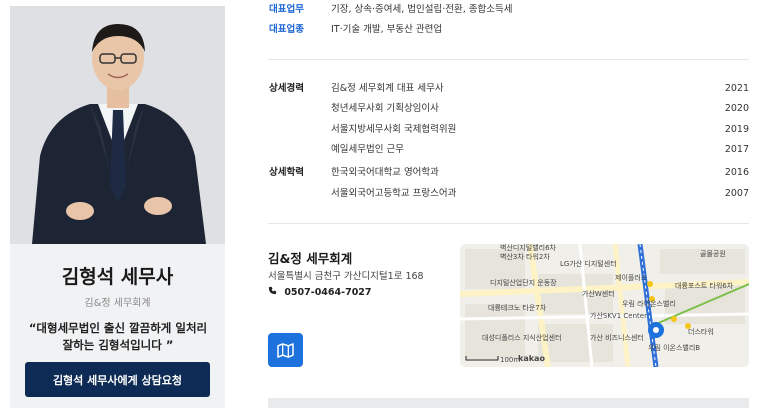  I want to click on summary-value: 기장, 상속·증여세, 법인설립·전환, 종합소득세, so click(422, 9).